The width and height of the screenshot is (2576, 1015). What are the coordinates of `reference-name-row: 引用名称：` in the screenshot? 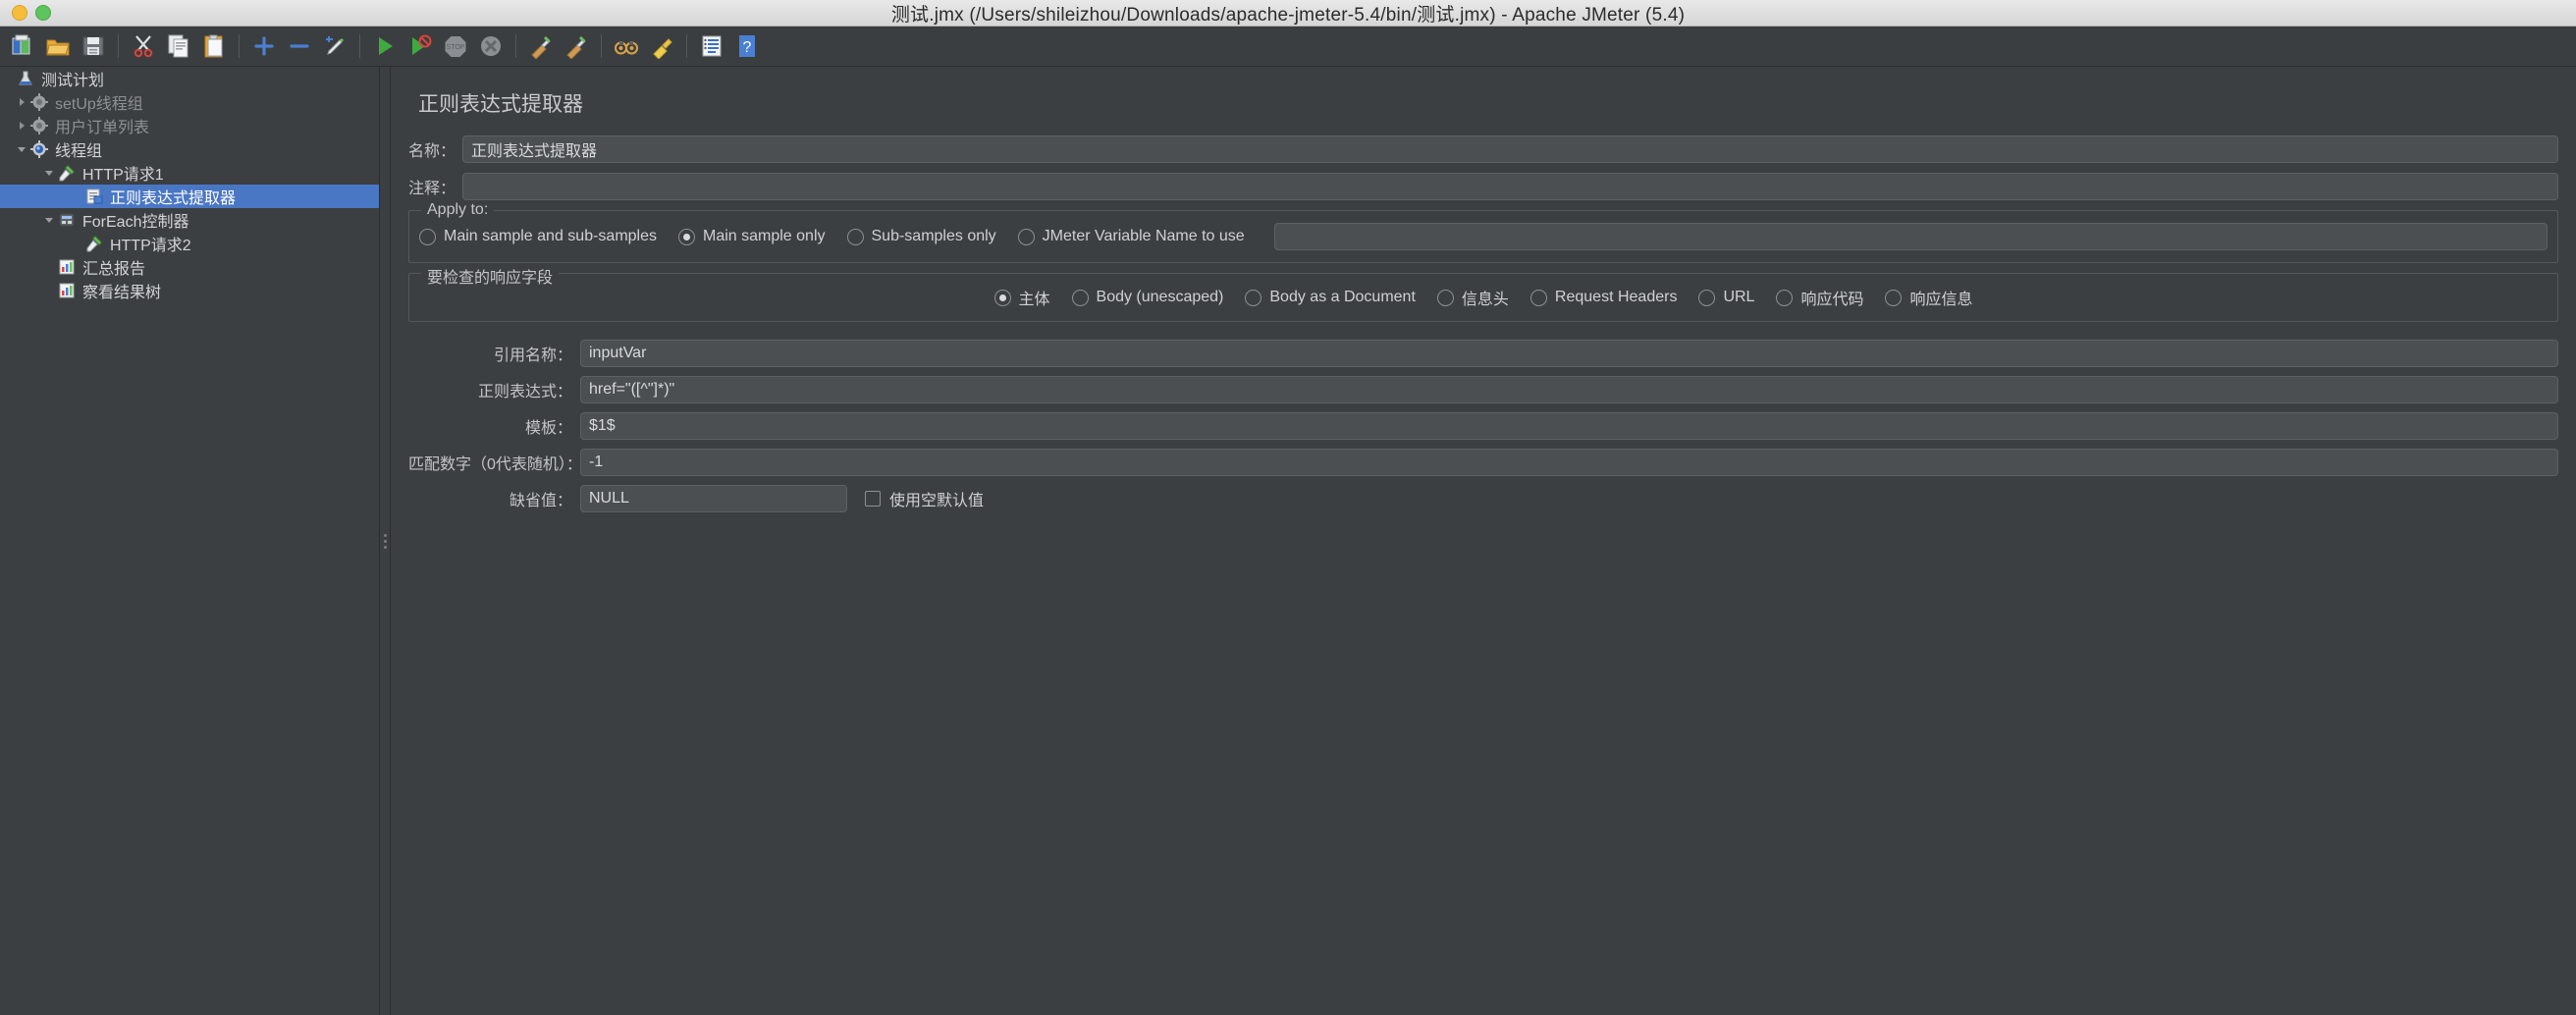 It's located at (1483, 353).